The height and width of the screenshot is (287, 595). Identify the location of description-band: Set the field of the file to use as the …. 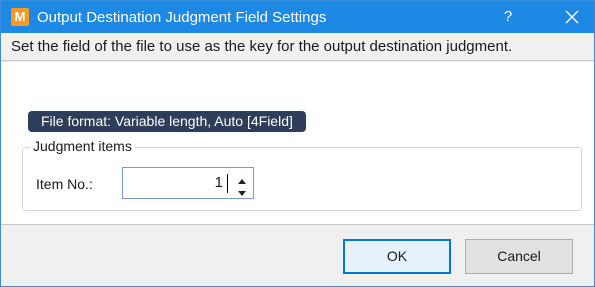
(297, 47).